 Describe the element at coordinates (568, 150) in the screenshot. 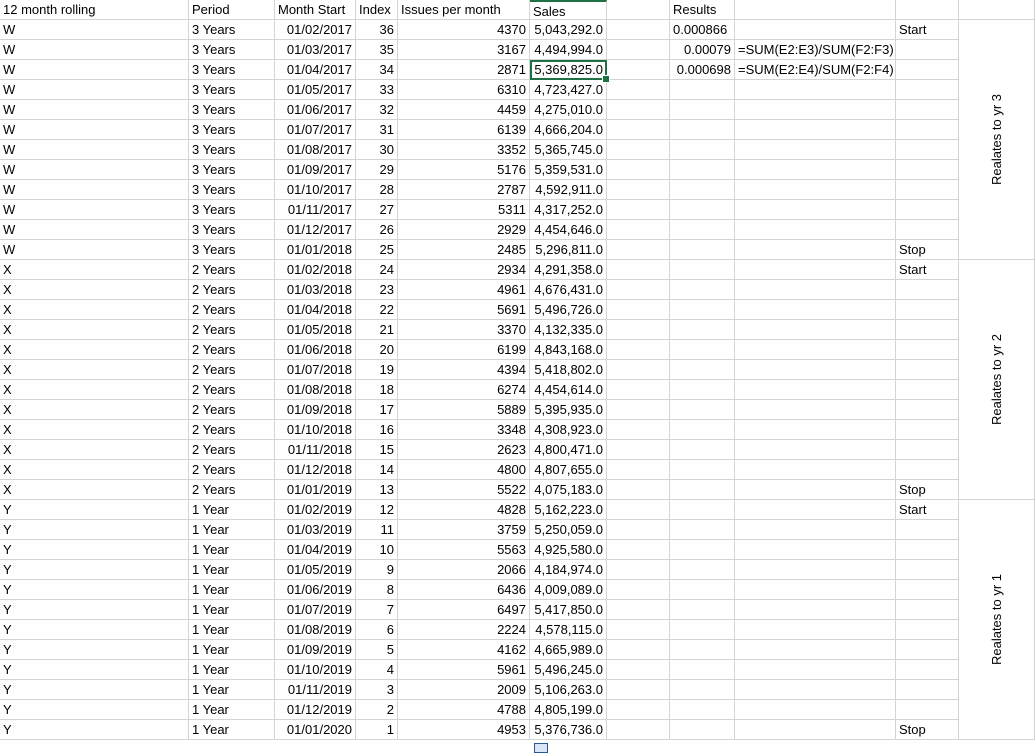

I see `cell-sales: 5,365,745.0` at that location.